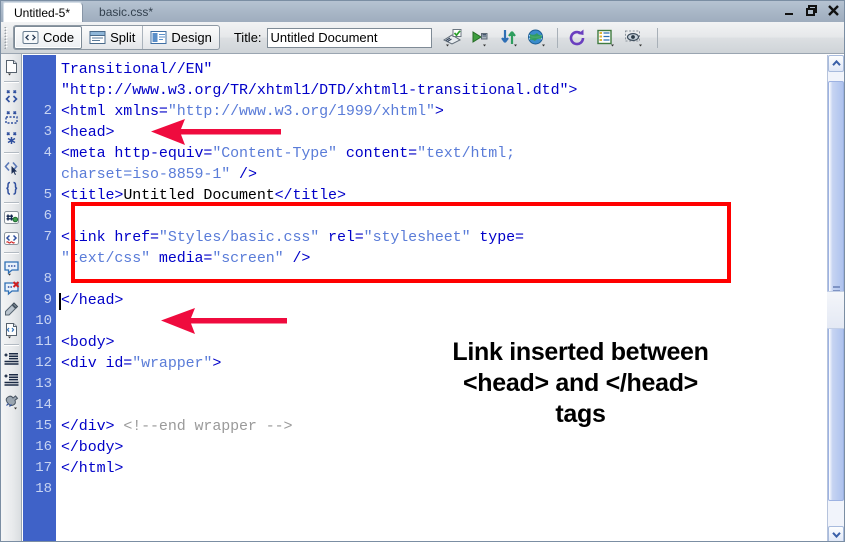 The image size is (845, 542). What do you see at coordinates (606, 38) in the screenshot?
I see `view-options-icon` at bounding box center [606, 38].